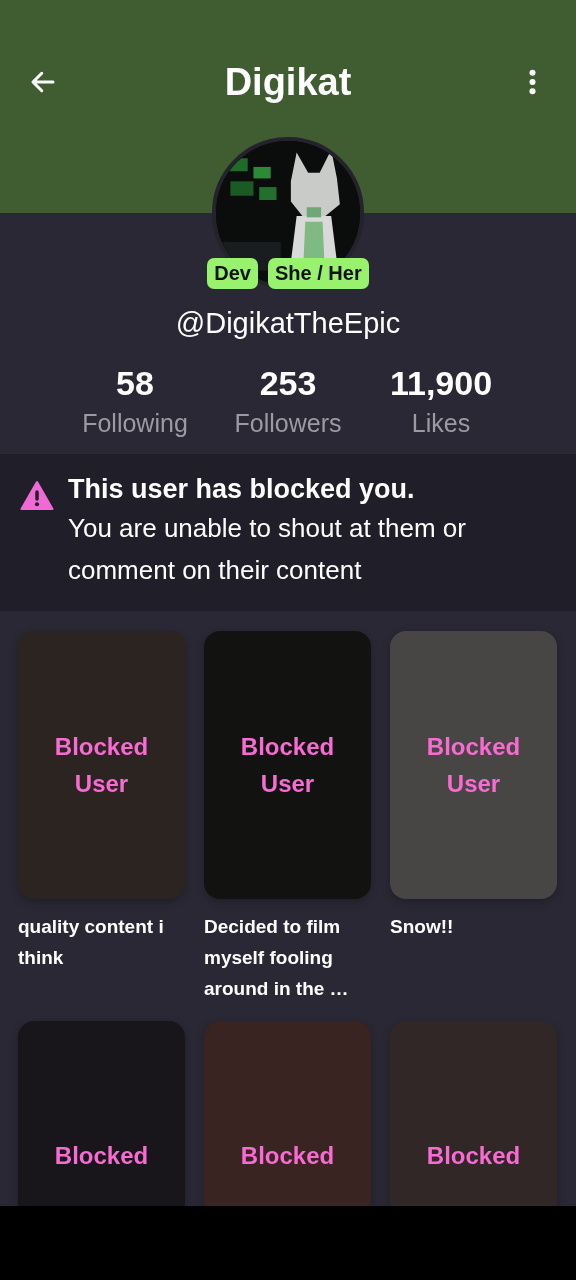 Image resolution: width=576 pixels, height=1280 pixels. What do you see at coordinates (267, 549) in the screenshot?
I see `notice-message: You are unable to shout at them or comment on their content` at bounding box center [267, 549].